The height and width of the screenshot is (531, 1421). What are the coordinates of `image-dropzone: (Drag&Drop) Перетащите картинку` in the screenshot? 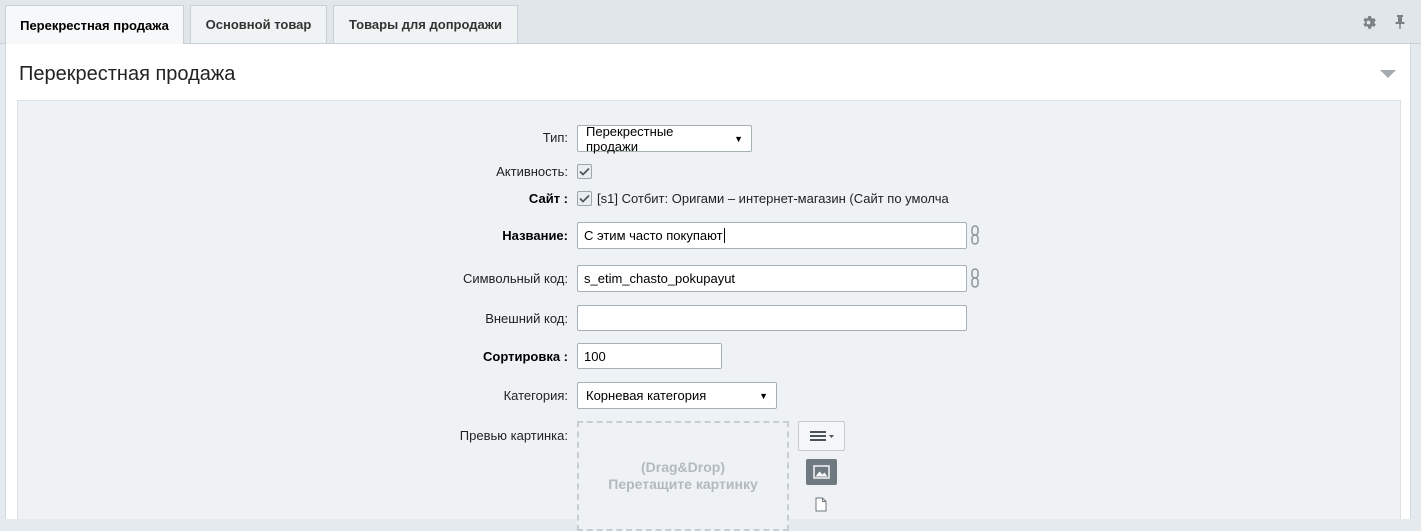 It's located at (683, 476).